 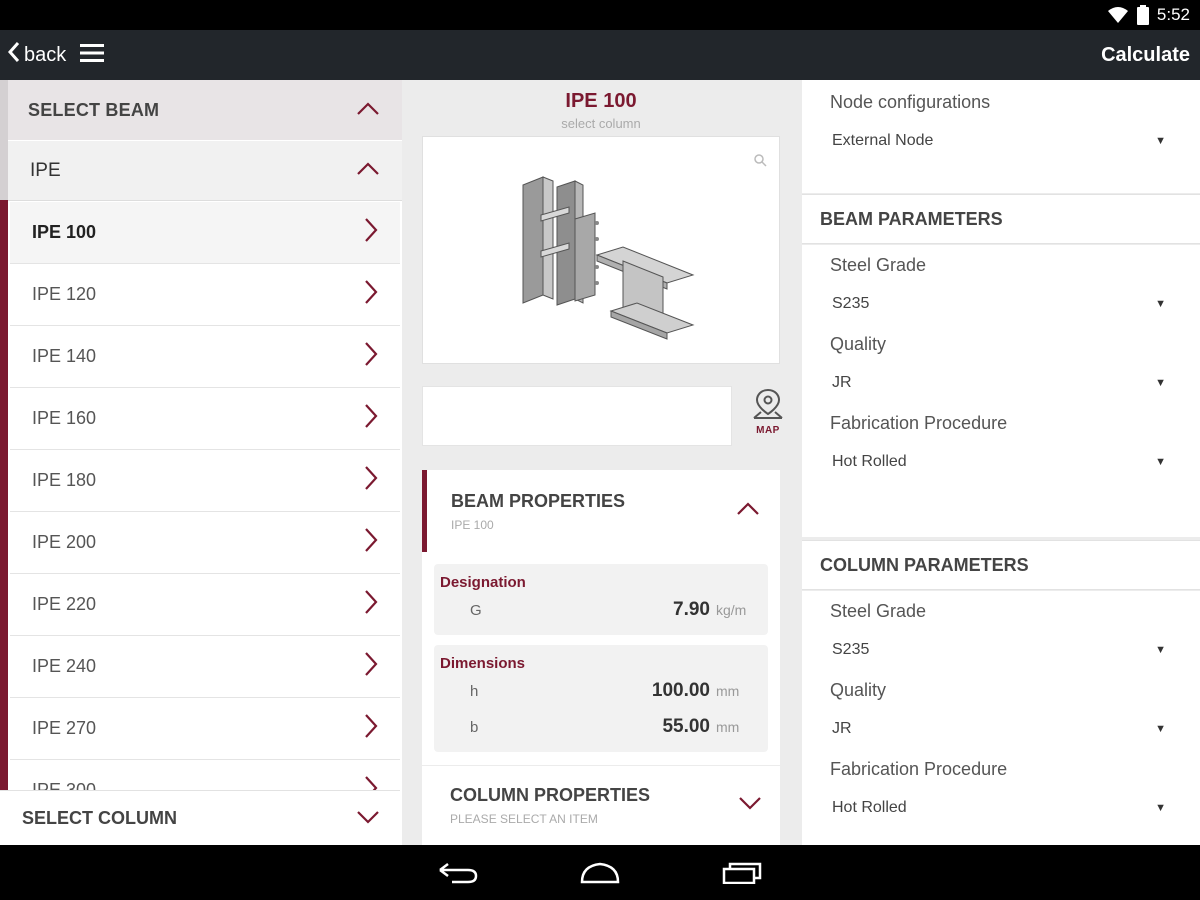 I want to click on designation-title: Designation, so click(x=483, y=582).